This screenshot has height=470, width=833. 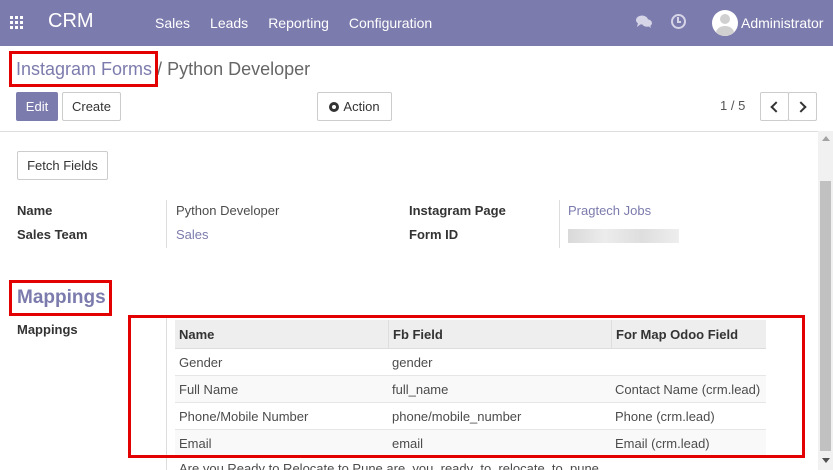 I want to click on form-id-label: Form ID, so click(x=434, y=234).